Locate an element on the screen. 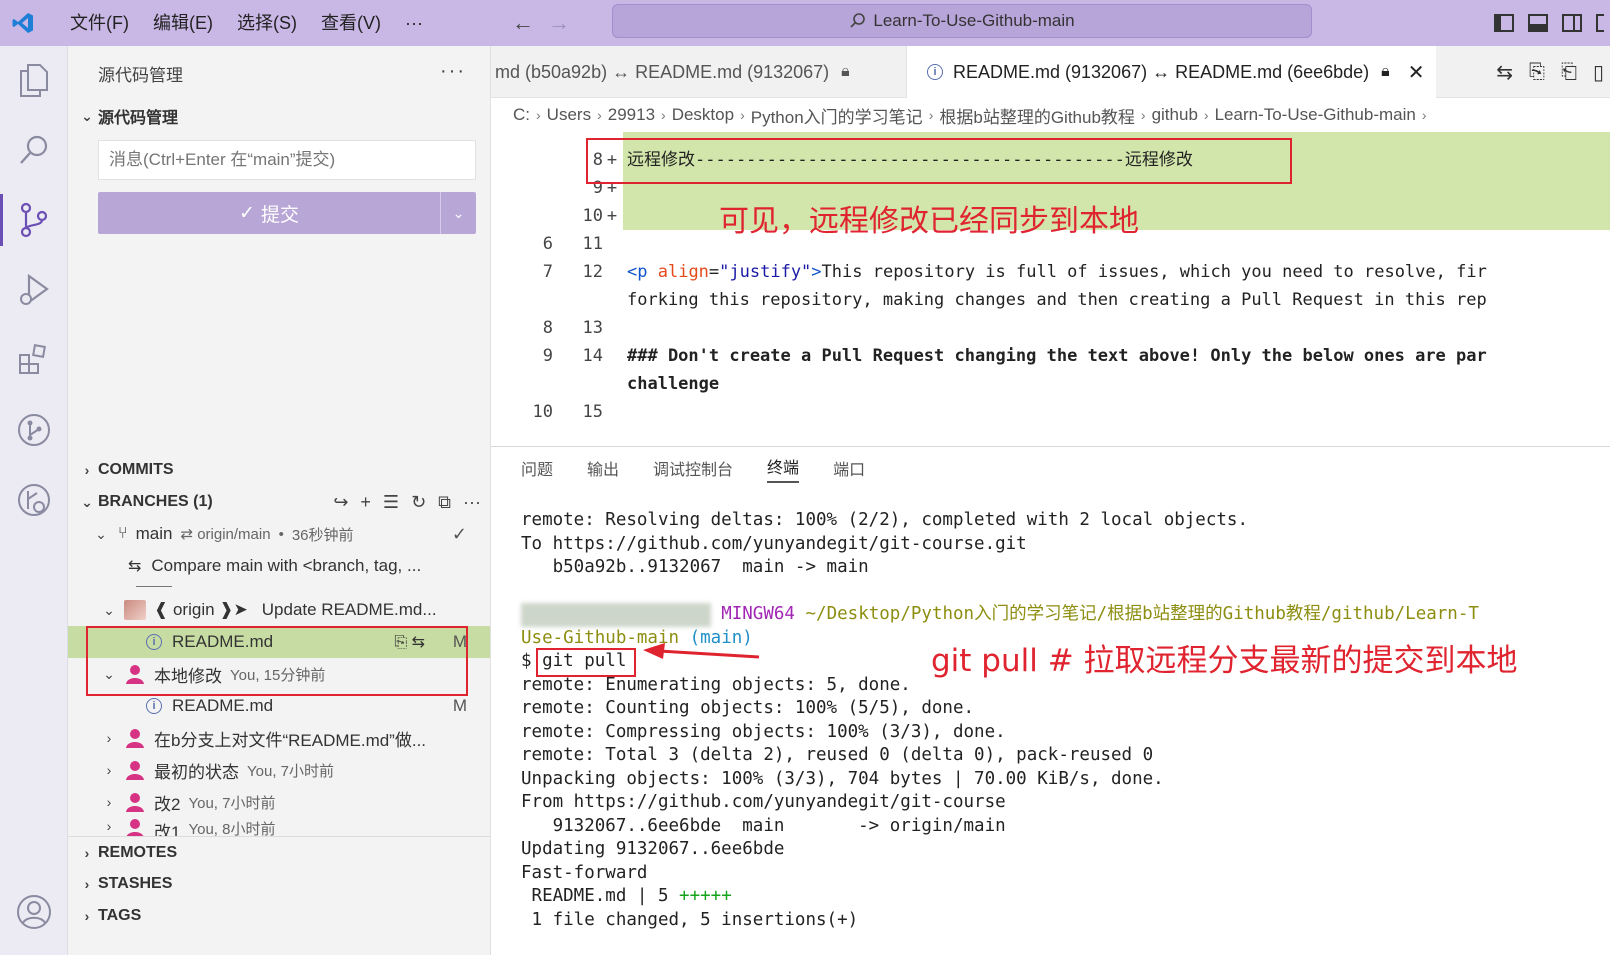 This screenshot has height=955, width=1610. split-editor-icon: ▯ is located at coordinates (1598, 72).